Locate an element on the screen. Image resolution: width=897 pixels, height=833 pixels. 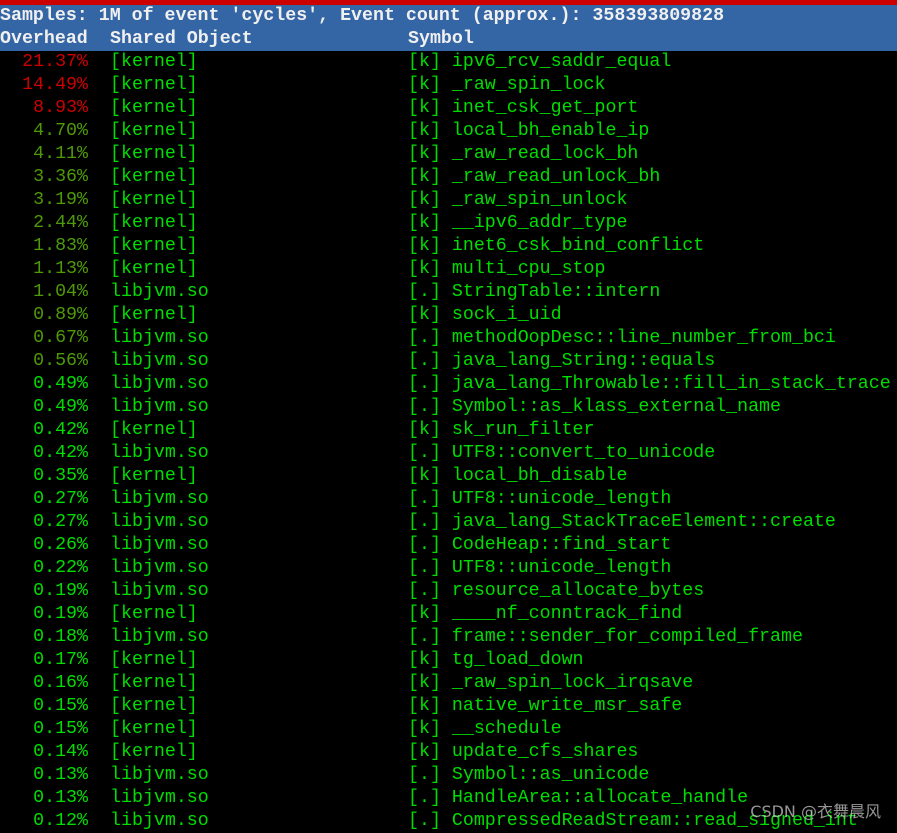
column-overhead: Overhead is located at coordinates (44, 39).